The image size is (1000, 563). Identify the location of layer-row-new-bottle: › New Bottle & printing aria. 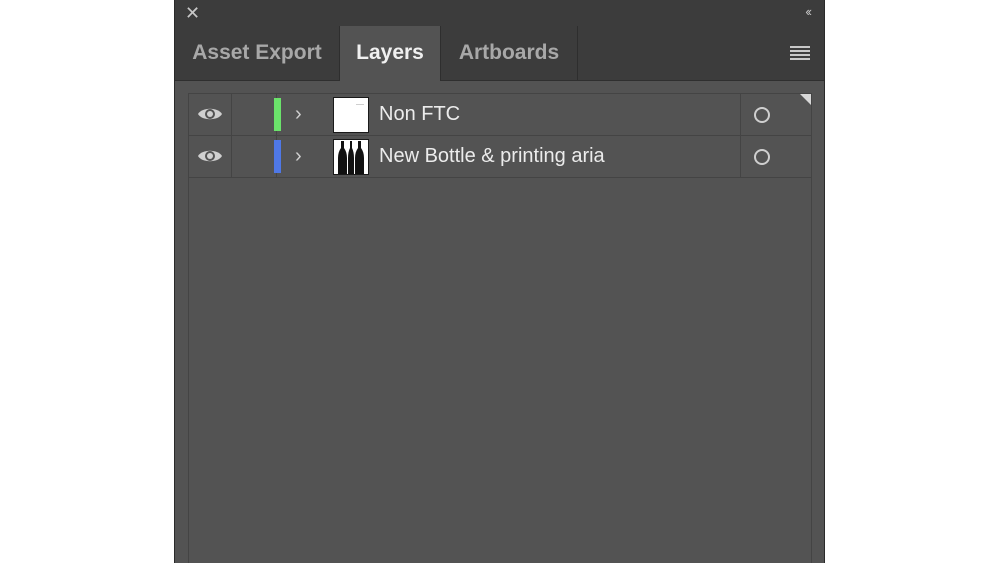
(500, 157).